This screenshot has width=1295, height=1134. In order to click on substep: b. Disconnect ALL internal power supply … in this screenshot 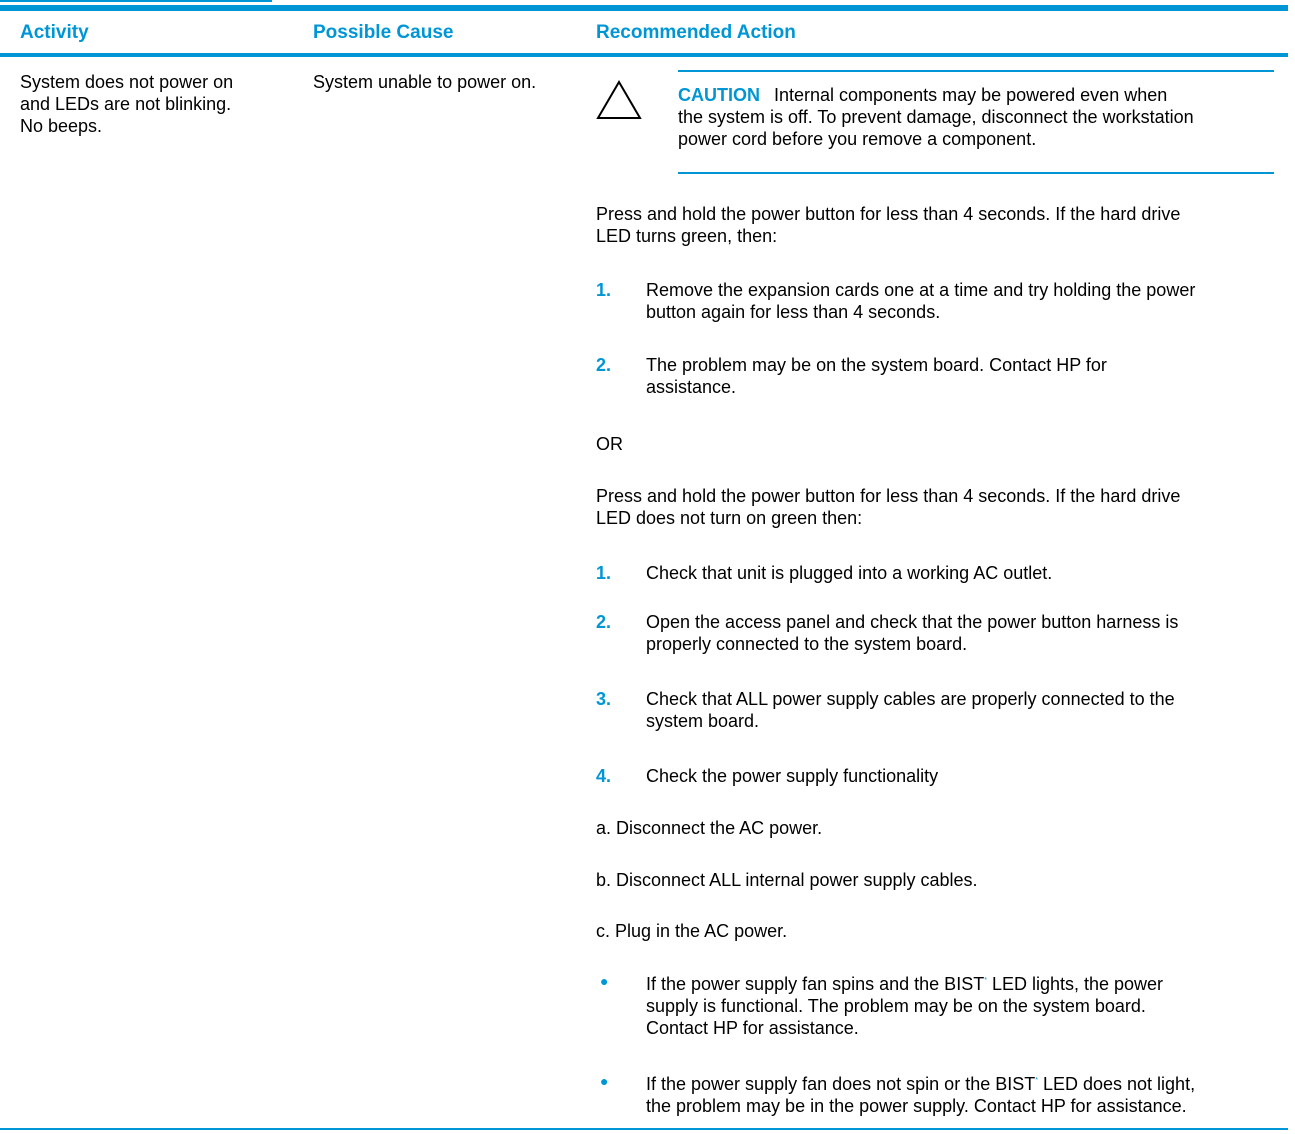, I will do `click(787, 880)`.